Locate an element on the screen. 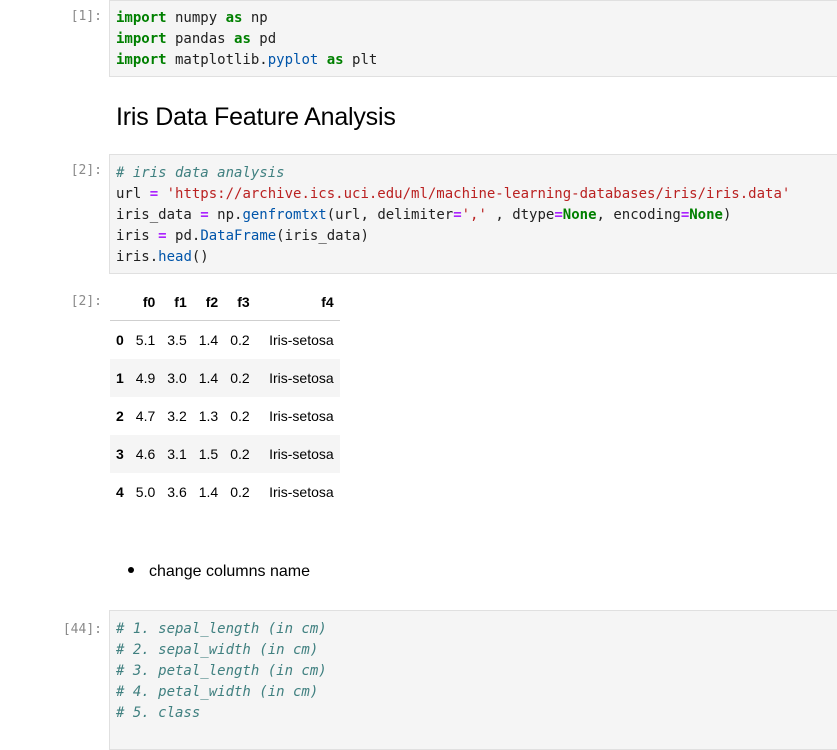  table-row: 3 4.6 3.1 1.5 0.2 Iris-setosa is located at coordinates (225, 454).